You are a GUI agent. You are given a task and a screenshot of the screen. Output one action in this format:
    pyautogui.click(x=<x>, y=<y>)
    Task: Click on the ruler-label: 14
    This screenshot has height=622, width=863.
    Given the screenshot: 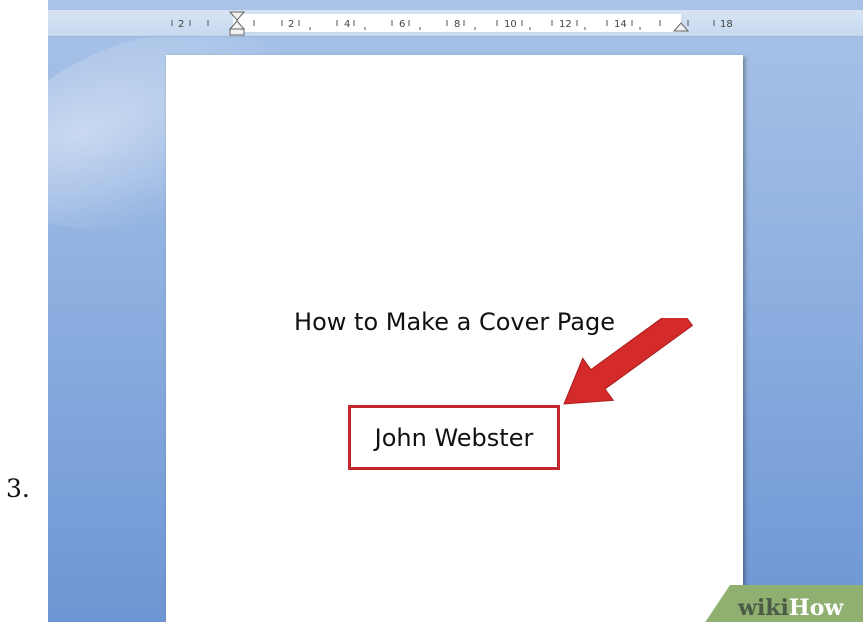 What is the action you would take?
    pyautogui.click(x=620, y=24)
    